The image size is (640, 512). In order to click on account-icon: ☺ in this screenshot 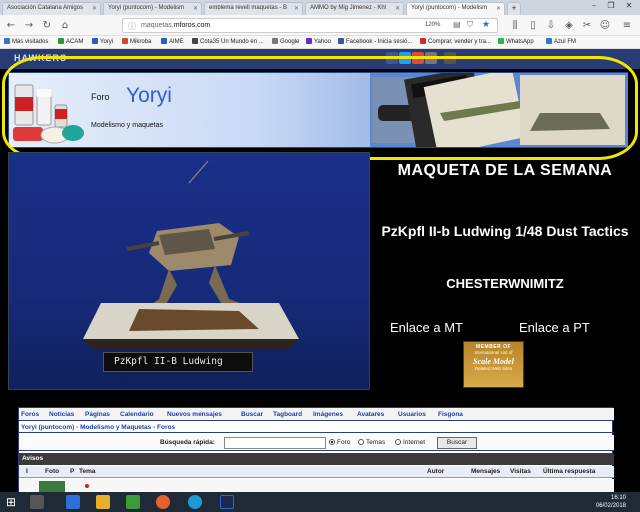, I will do `click(605, 25)`.